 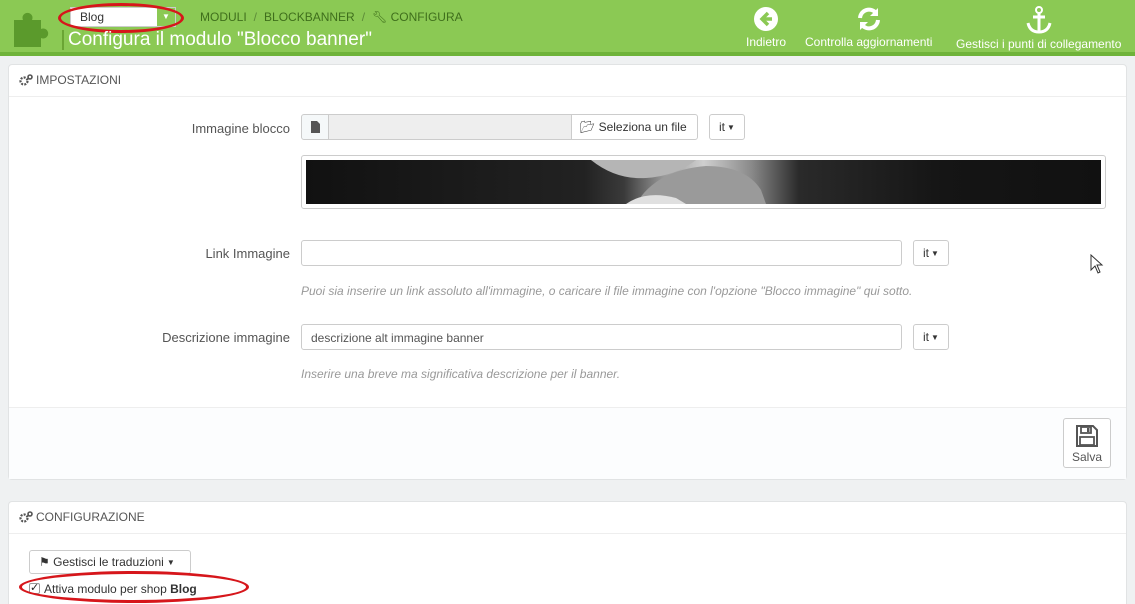 What do you see at coordinates (44, 562) in the screenshot?
I see `flag-icon: ⚑` at bounding box center [44, 562].